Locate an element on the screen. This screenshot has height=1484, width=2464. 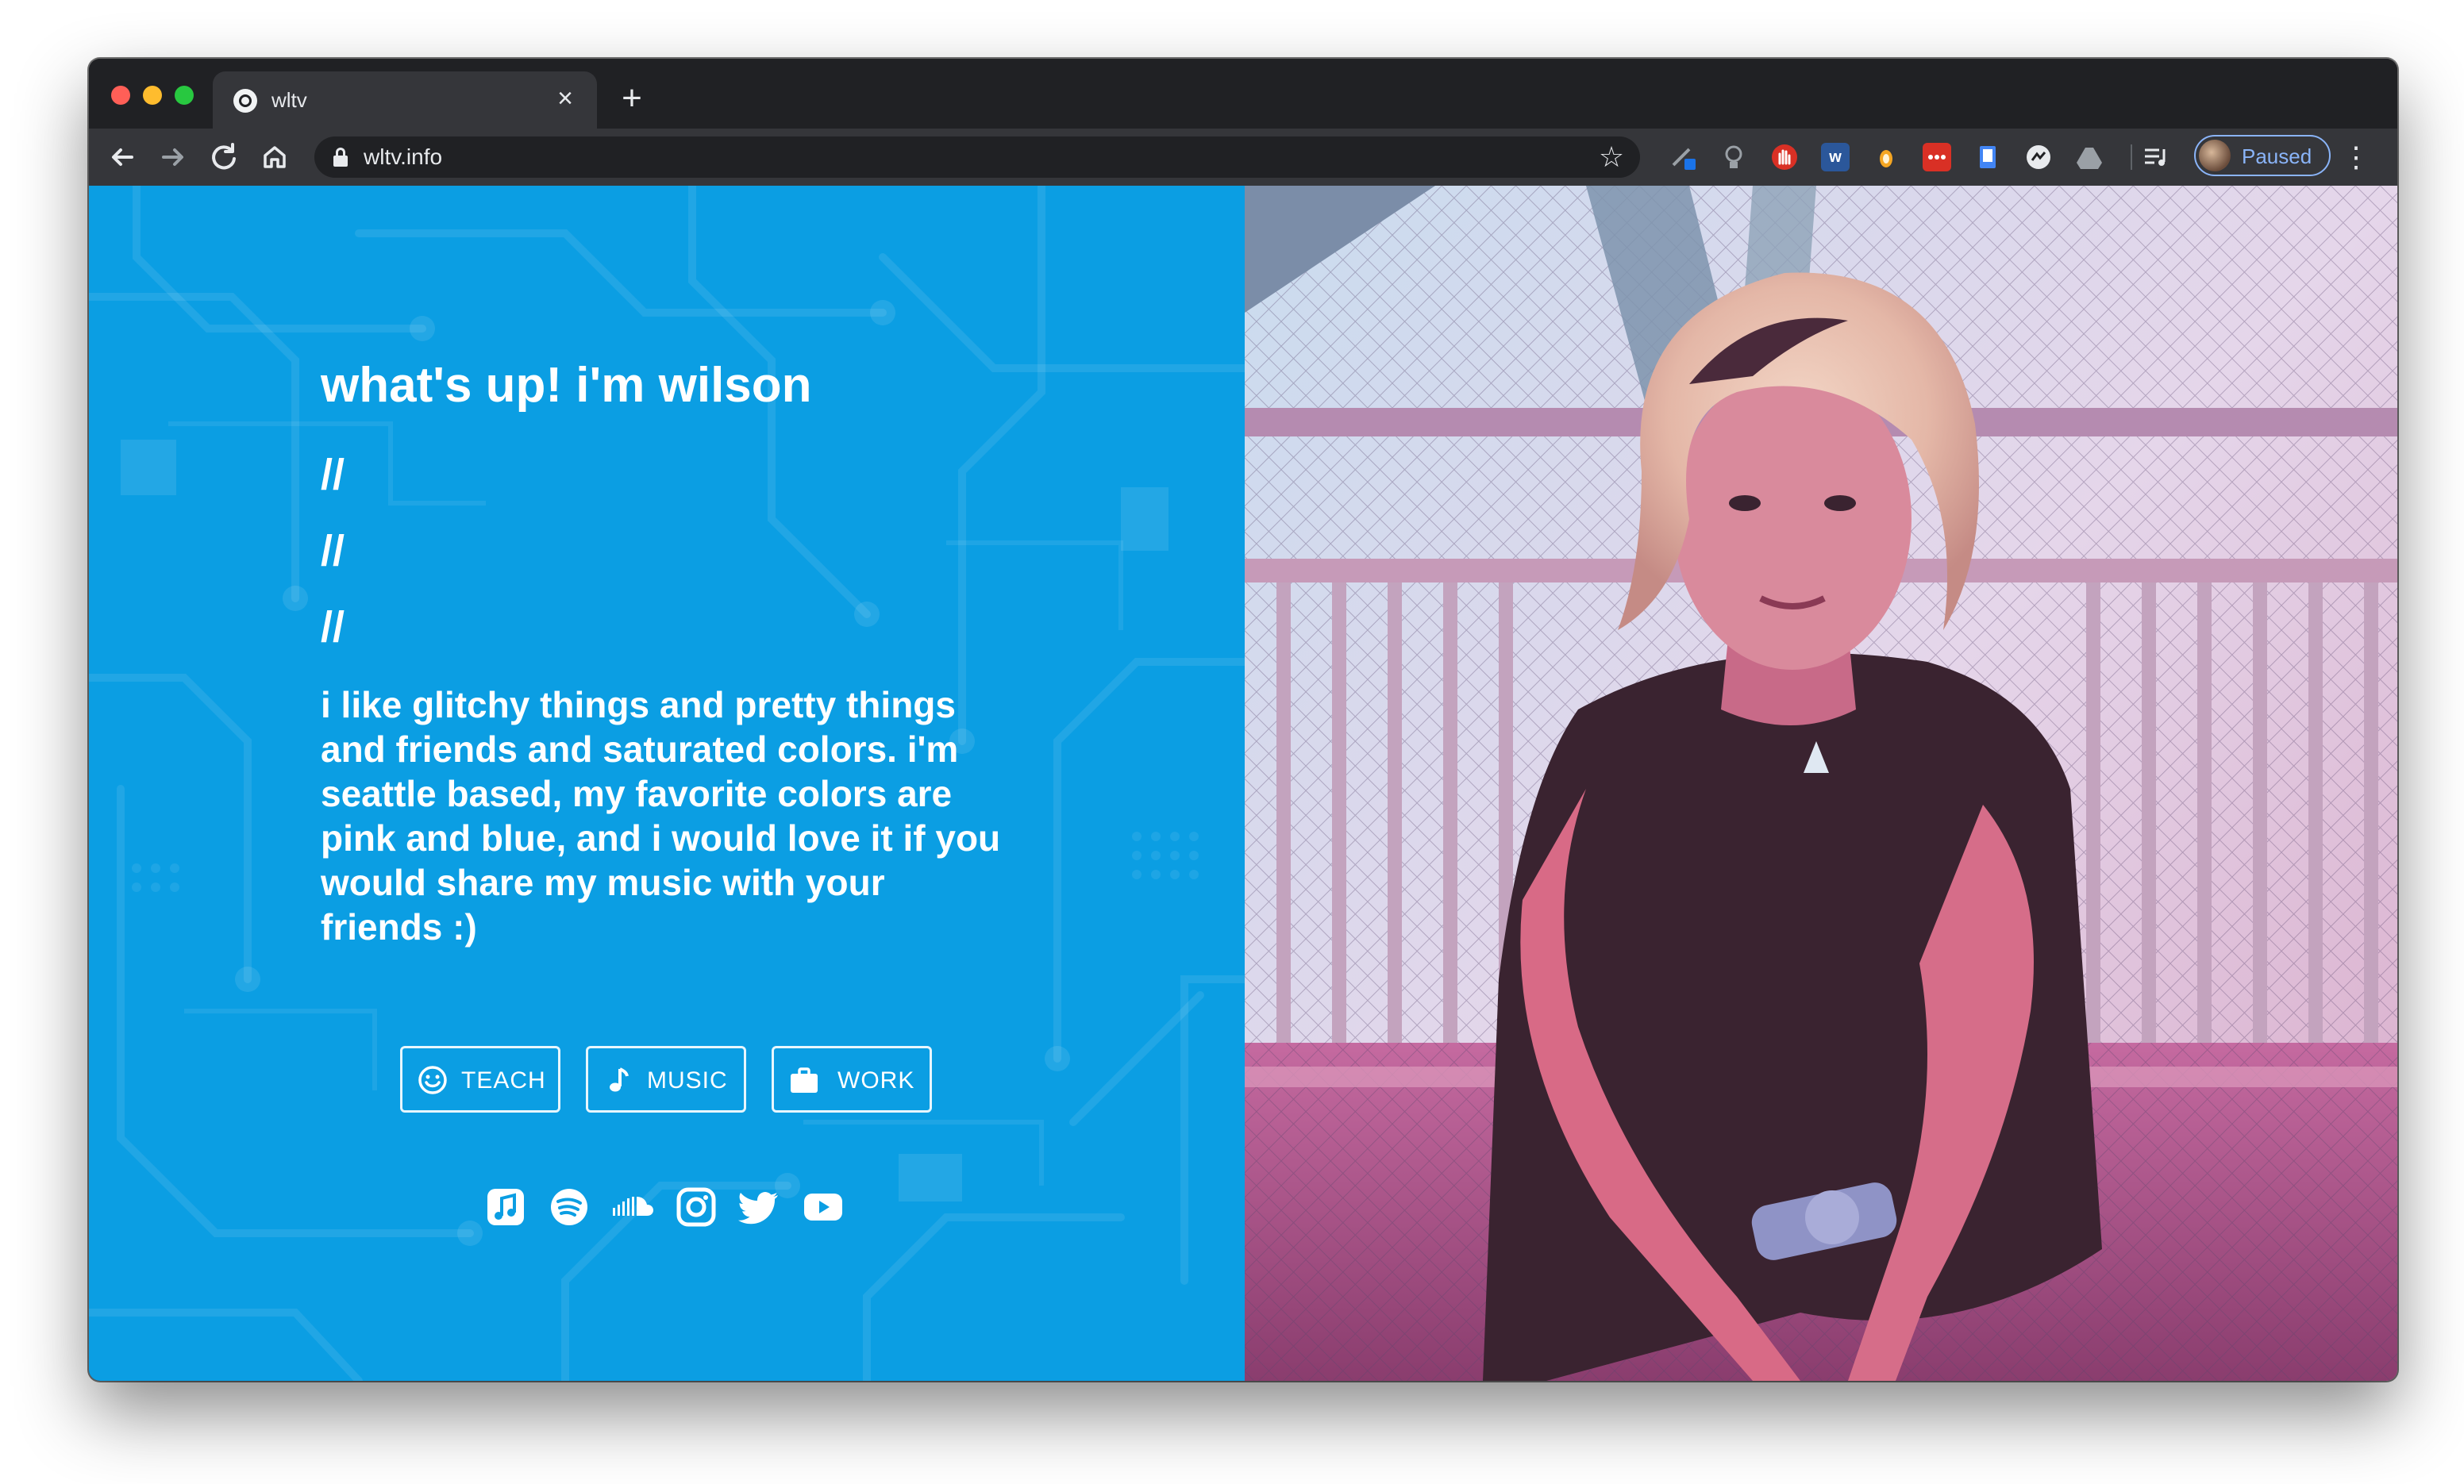
bookmark-star-icon: ☆ is located at coordinates (1611, 157).